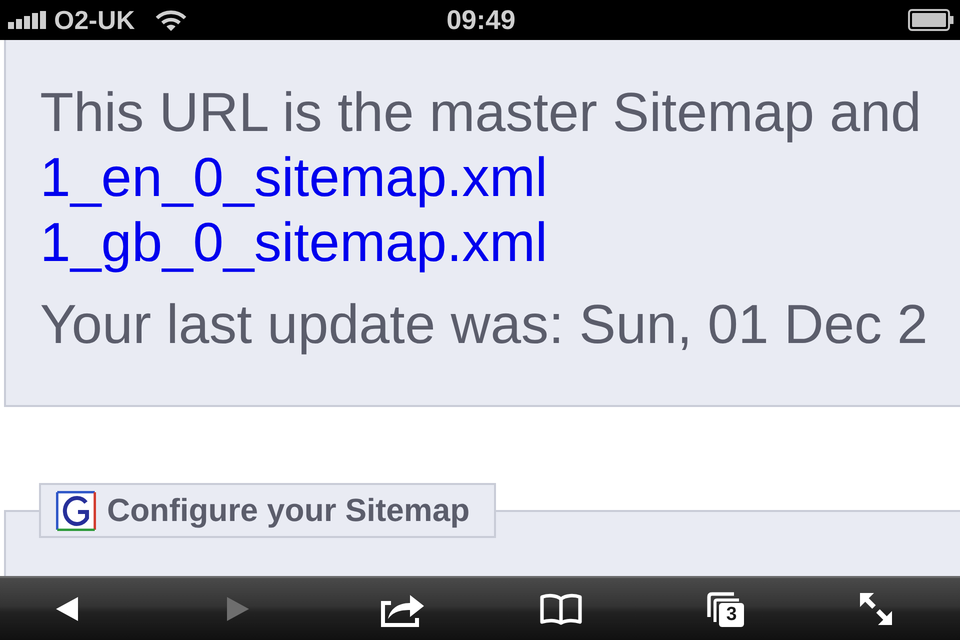 The image size is (960, 640). What do you see at coordinates (294, 242) in the screenshot?
I see `sitemap-link: 1_gb_0_sitemap.xml` at bounding box center [294, 242].